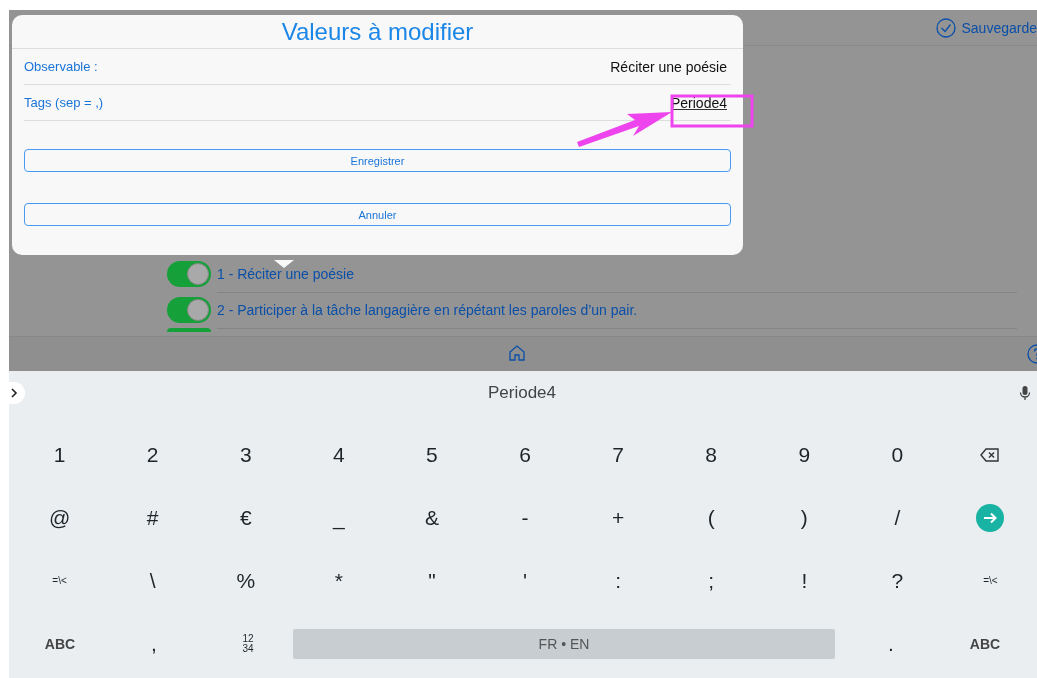  I want to click on dialog-button: Annuler, so click(377, 214).